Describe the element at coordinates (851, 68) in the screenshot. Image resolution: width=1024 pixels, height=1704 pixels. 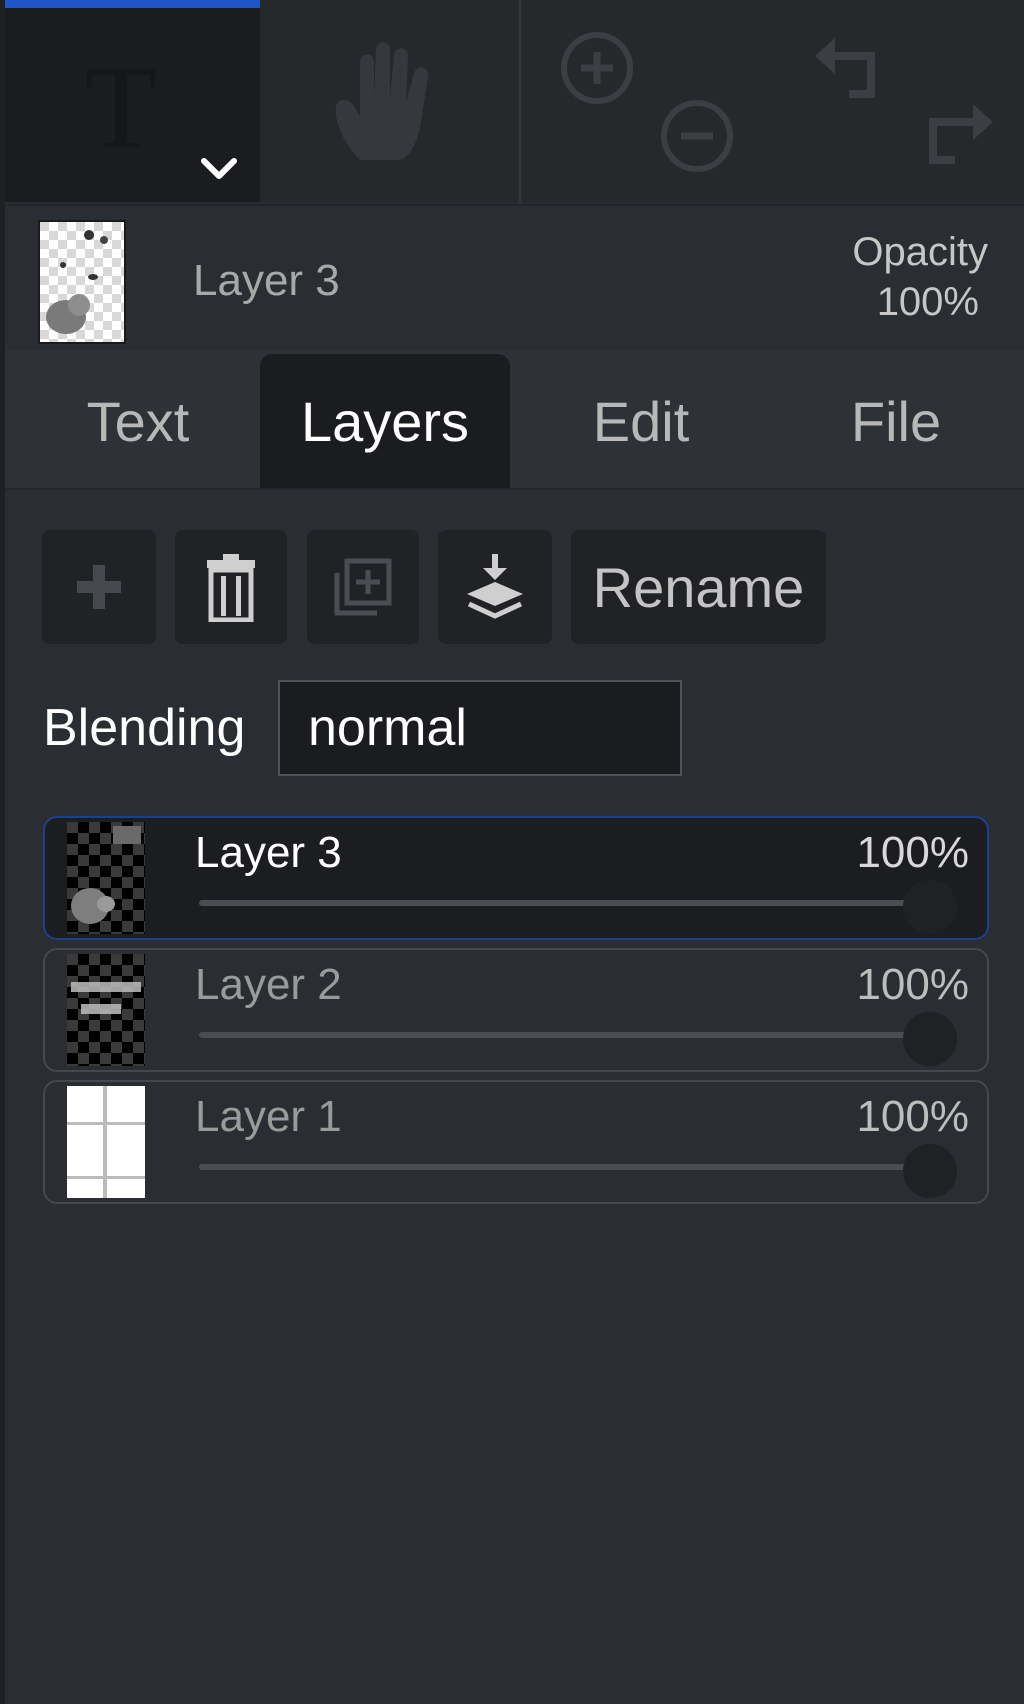
I see `undo-icon` at that location.